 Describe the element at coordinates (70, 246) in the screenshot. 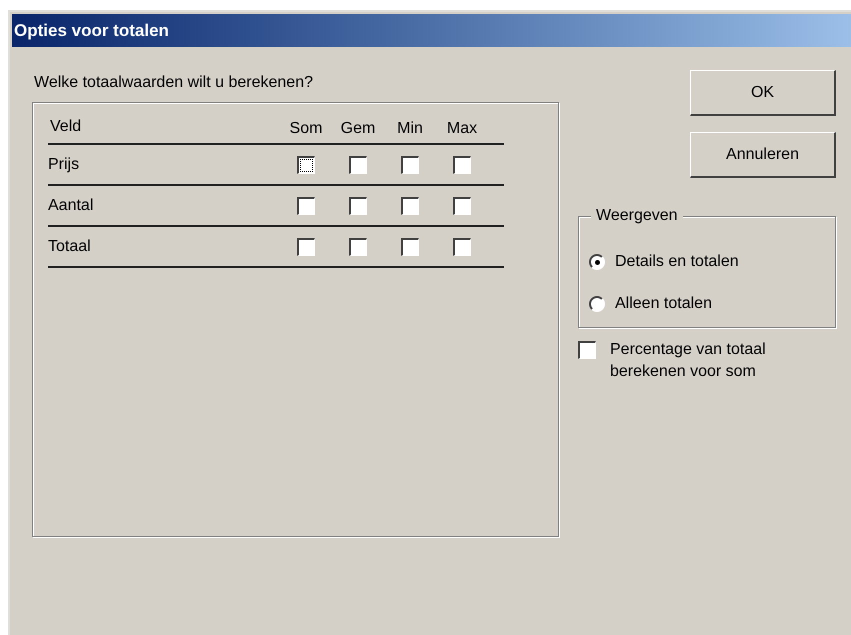

I see `field-name: Totaal` at that location.